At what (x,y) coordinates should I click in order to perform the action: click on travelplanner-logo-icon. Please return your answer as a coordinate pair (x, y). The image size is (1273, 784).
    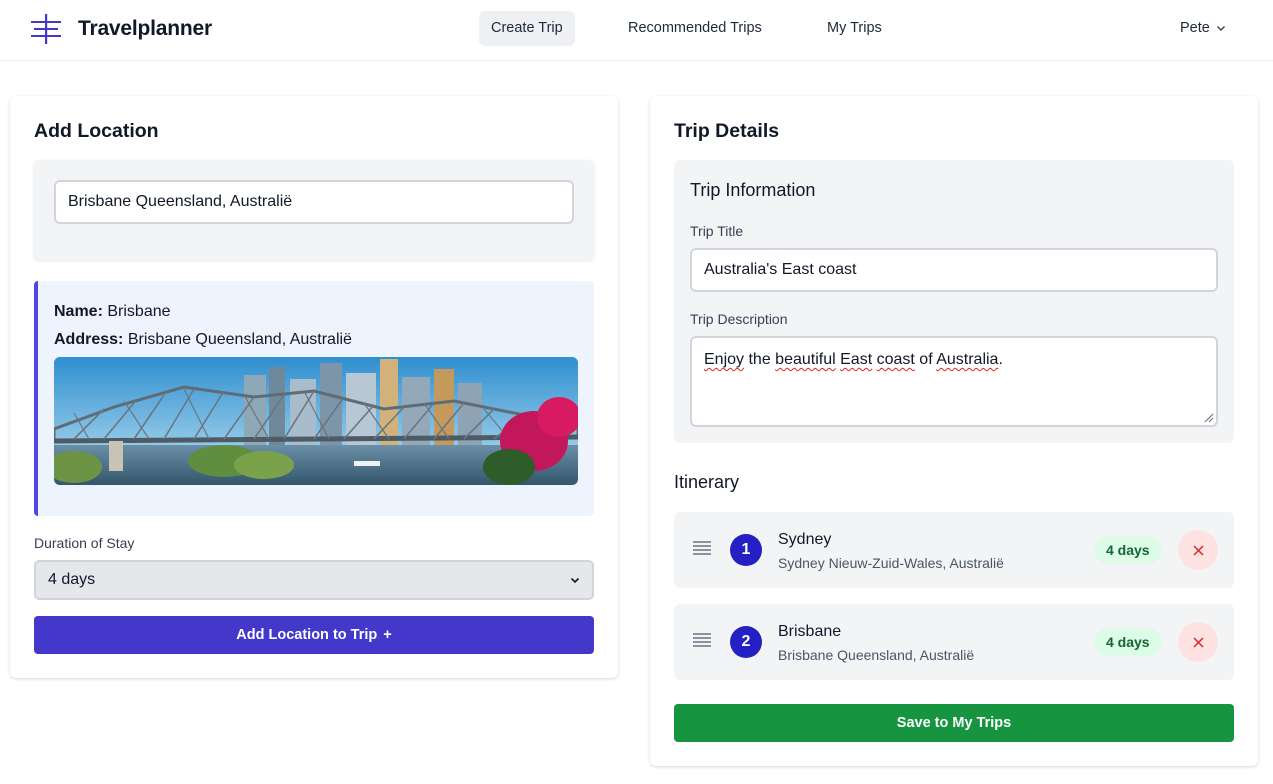
    Looking at the image, I should click on (46, 29).